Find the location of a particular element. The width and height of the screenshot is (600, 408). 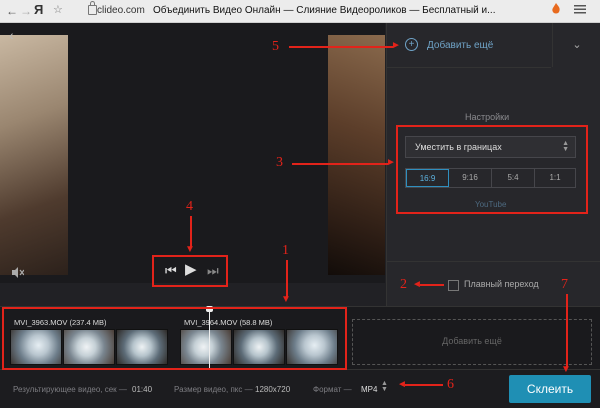

annotation-number: 5 is located at coordinates (275, 46).